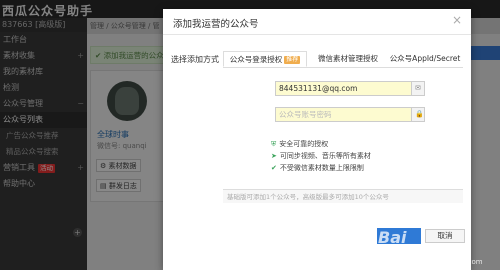 Image resolution: width=500 pixels, height=270 pixels. What do you see at coordinates (348, 59) in the screenshot?
I see `tab-material-auth: 微信素材管理授权` at bounding box center [348, 59].